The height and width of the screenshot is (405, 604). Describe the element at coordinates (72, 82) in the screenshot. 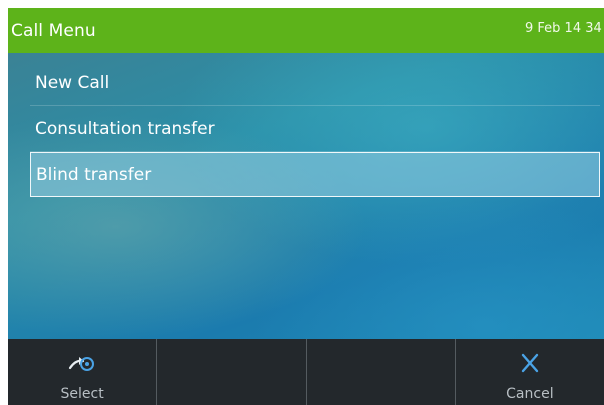

I see `menu-item-label: New Call` at that location.